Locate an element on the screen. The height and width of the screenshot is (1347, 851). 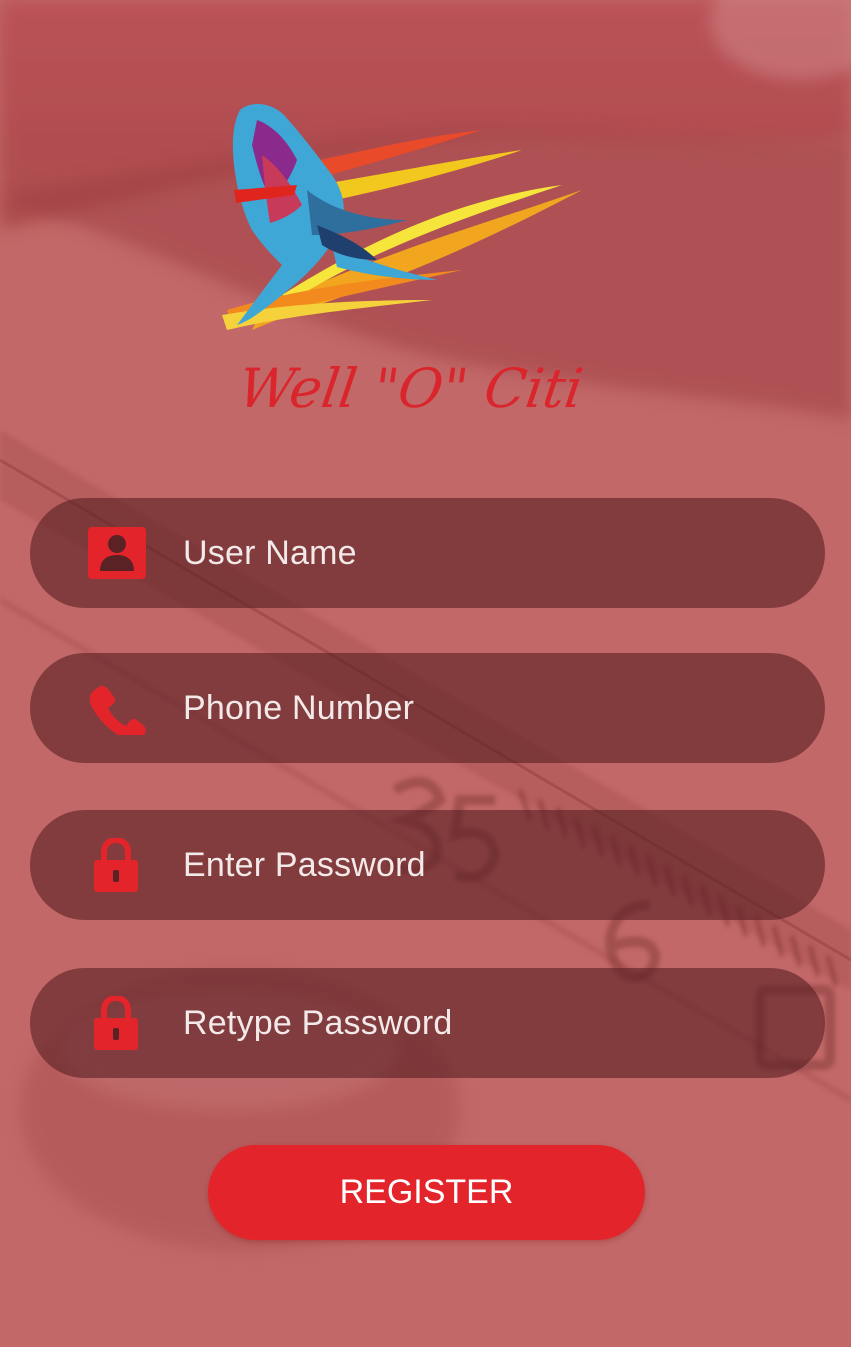
user-name-placeholder: User Name is located at coordinates (270, 553).